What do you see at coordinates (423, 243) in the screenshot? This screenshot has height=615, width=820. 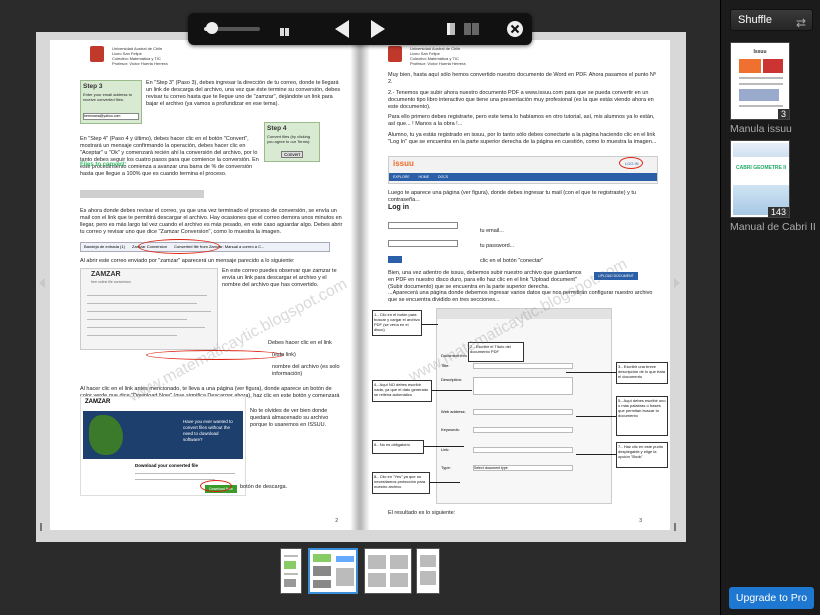 I see `login-password-field` at bounding box center [423, 243].